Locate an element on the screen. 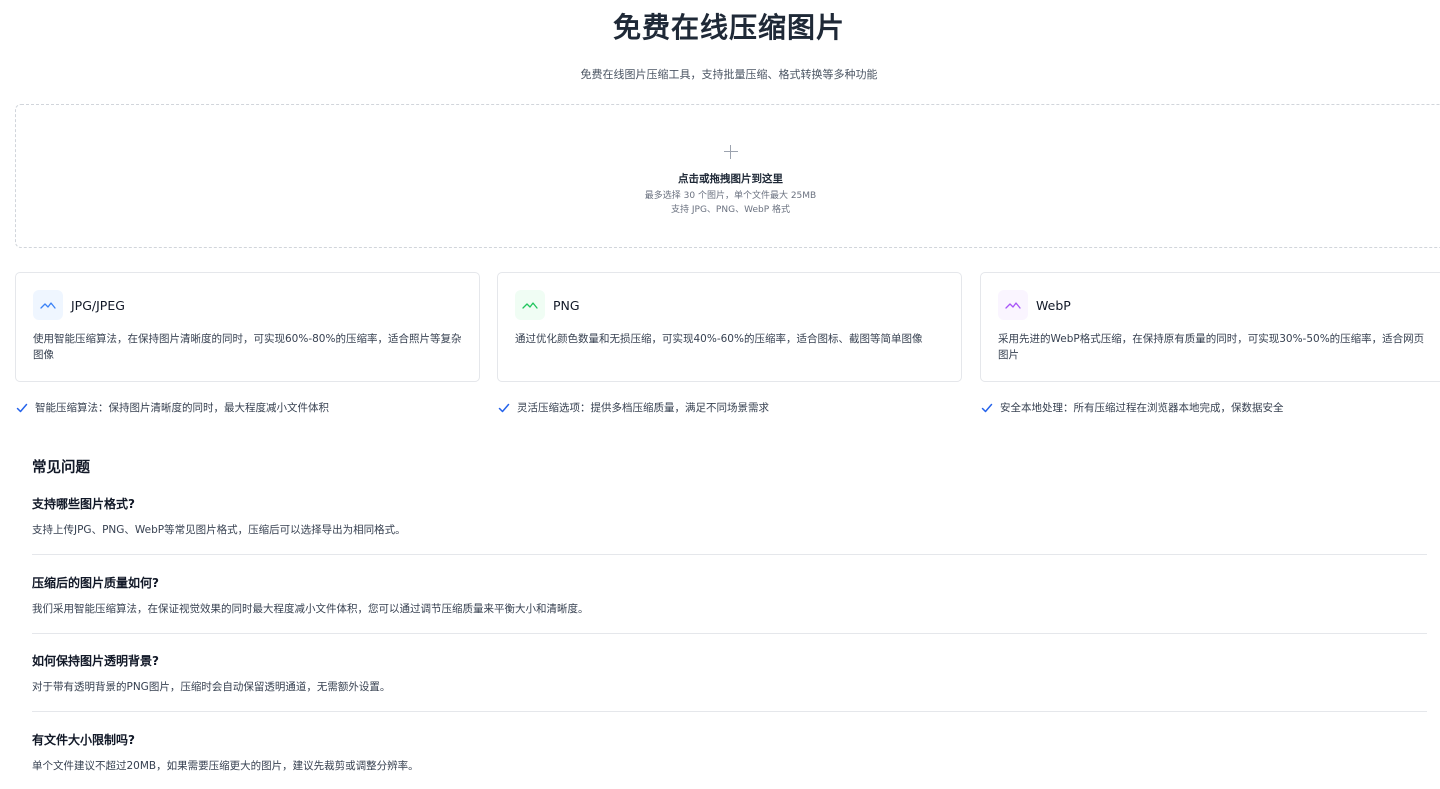  feature-smart-compression: 智能压缩算法：保持图片清晰度的同时，最大程度减小文件体积 is located at coordinates (172, 407).